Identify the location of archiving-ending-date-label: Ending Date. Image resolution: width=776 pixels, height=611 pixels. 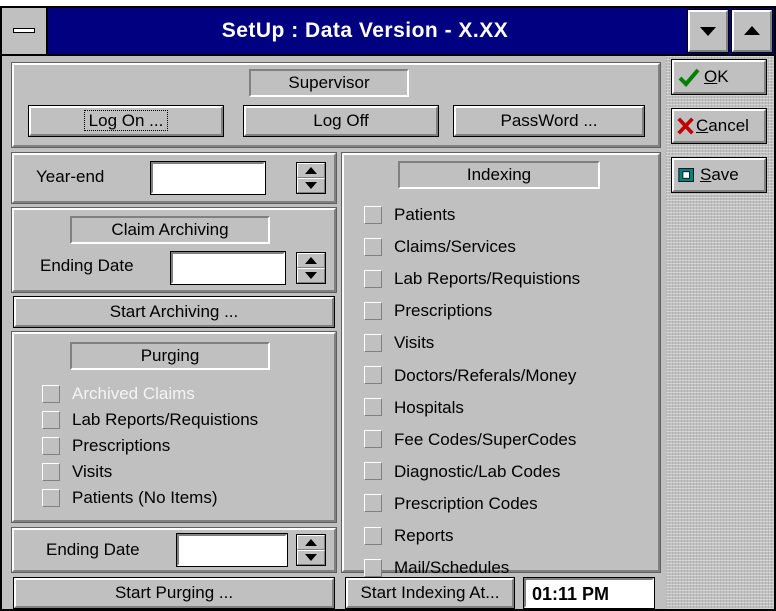
(87, 265).